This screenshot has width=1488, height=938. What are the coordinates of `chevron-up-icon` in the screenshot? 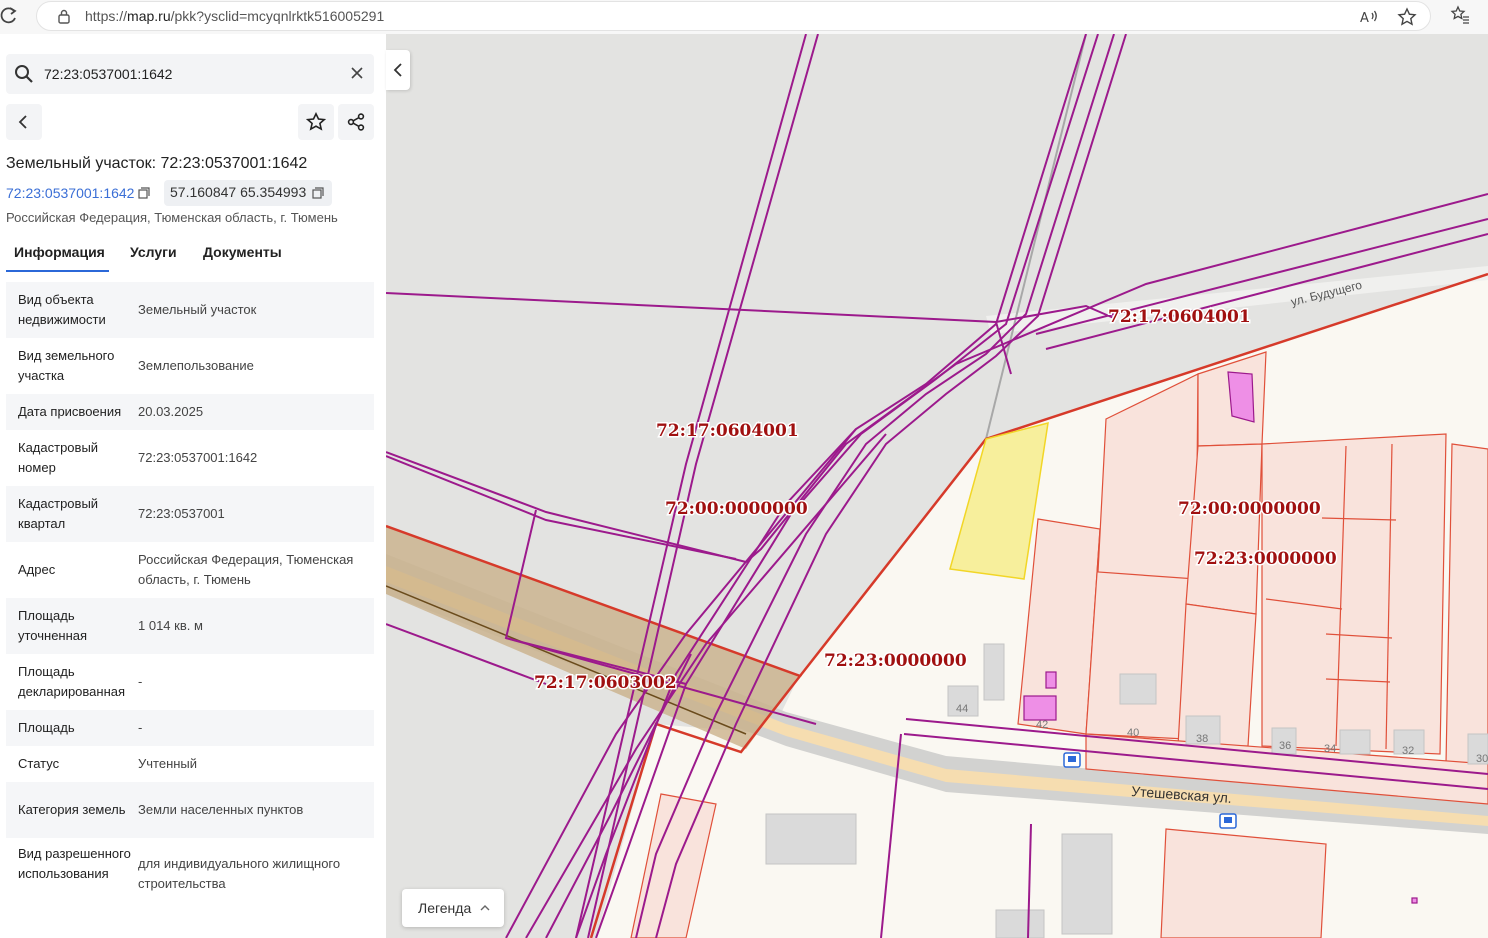 It's located at (485, 908).